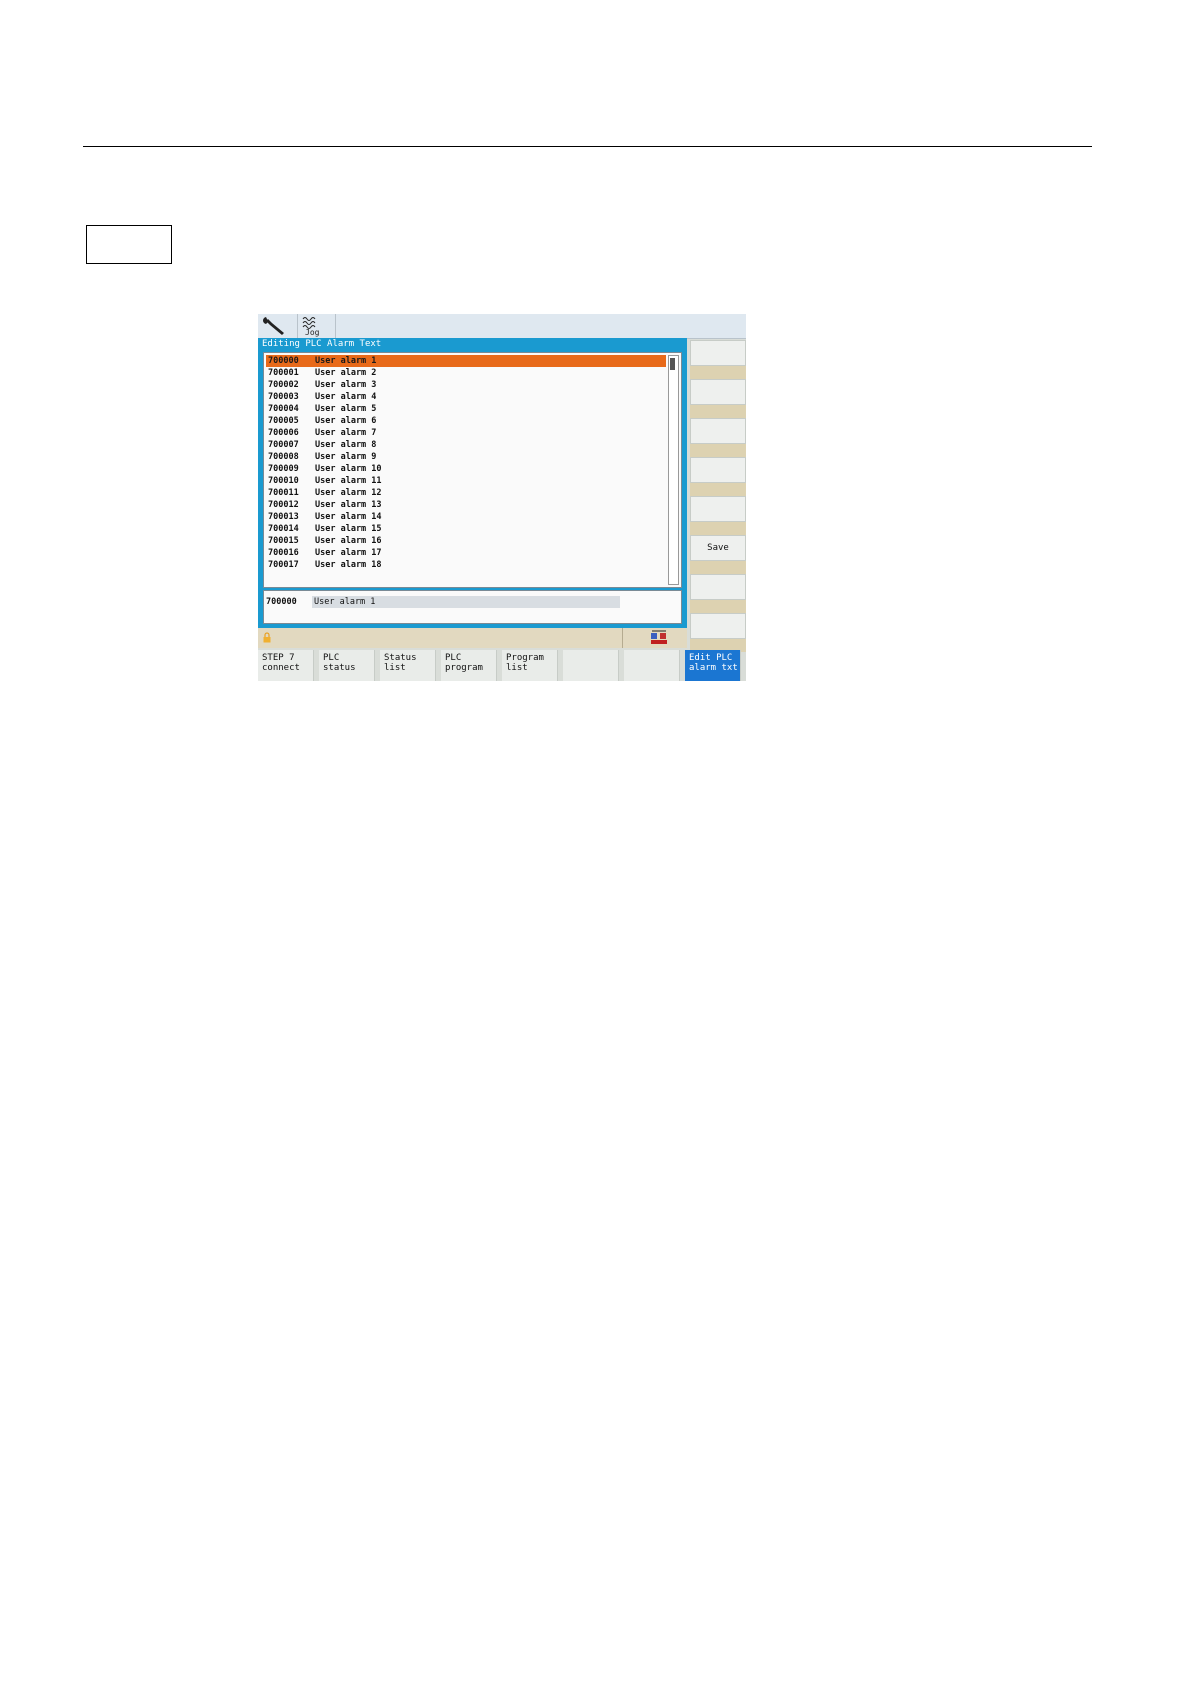  Describe the element at coordinates (283, 565) in the screenshot. I see `alarm-number: 700017` at that location.